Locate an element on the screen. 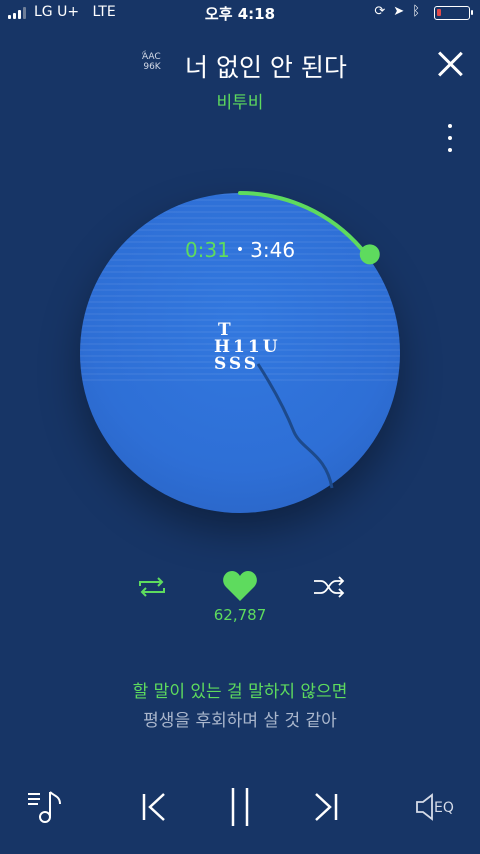 This screenshot has height=854, width=480. like-button is located at coordinates (240, 586).